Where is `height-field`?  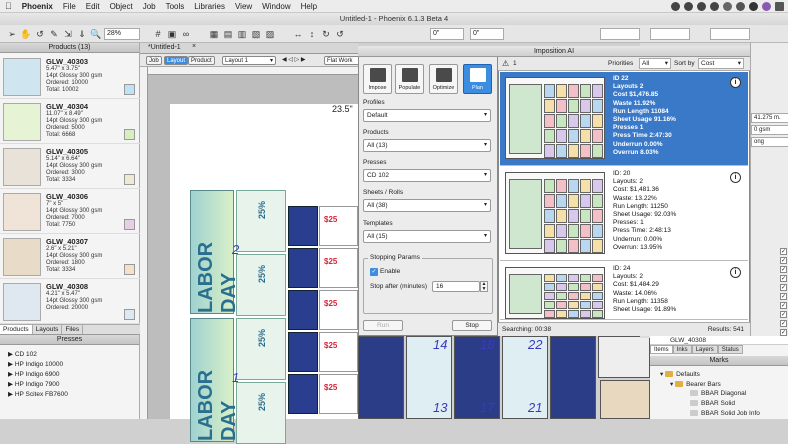 height-field is located at coordinates (670, 34).